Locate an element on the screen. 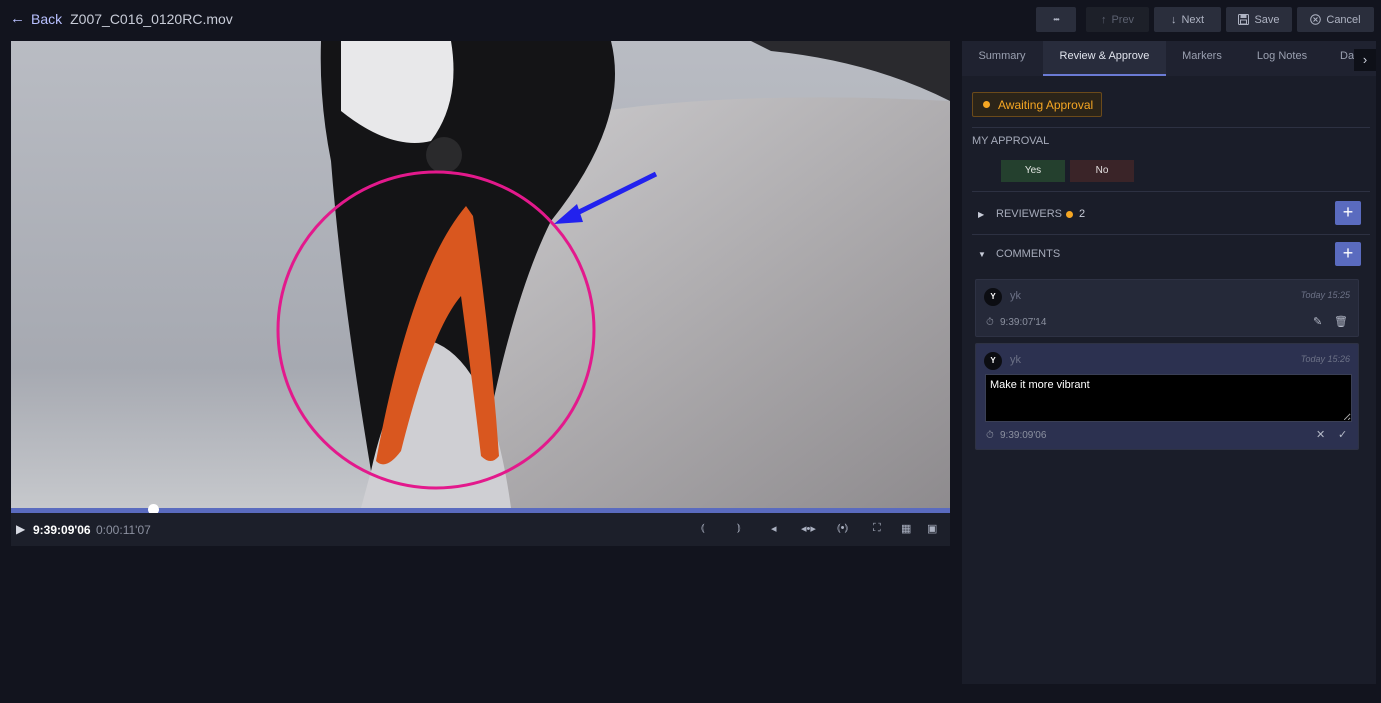 Image resolution: width=1381 pixels, height=703 pixels. trash-icon: 🗑 is located at coordinates (1341, 321).